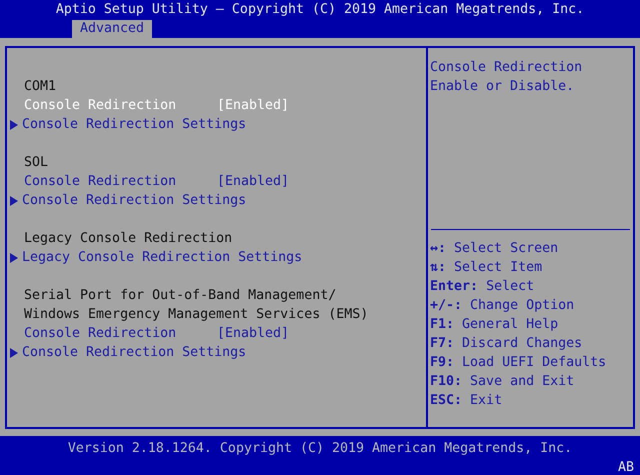 Image resolution: width=640 pixels, height=475 pixels. I want to click on key-hint: F9: Load UEFI Defaults, so click(518, 363).